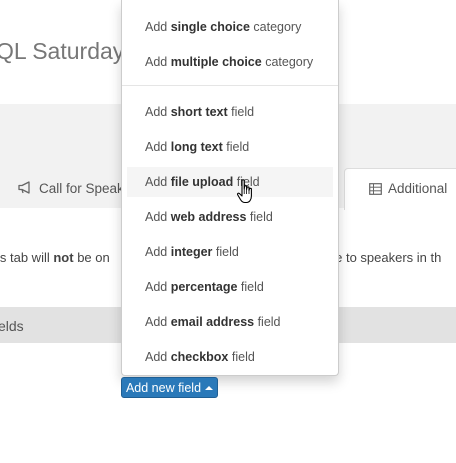 This screenshot has height=463, width=456. I want to click on add-new-field-button: Add new field, so click(169, 387).